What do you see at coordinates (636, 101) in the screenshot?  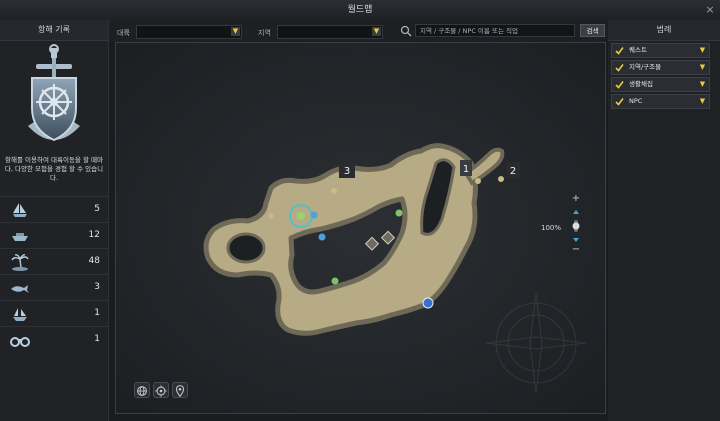 I see `legend-item-label: NPC` at bounding box center [636, 101].